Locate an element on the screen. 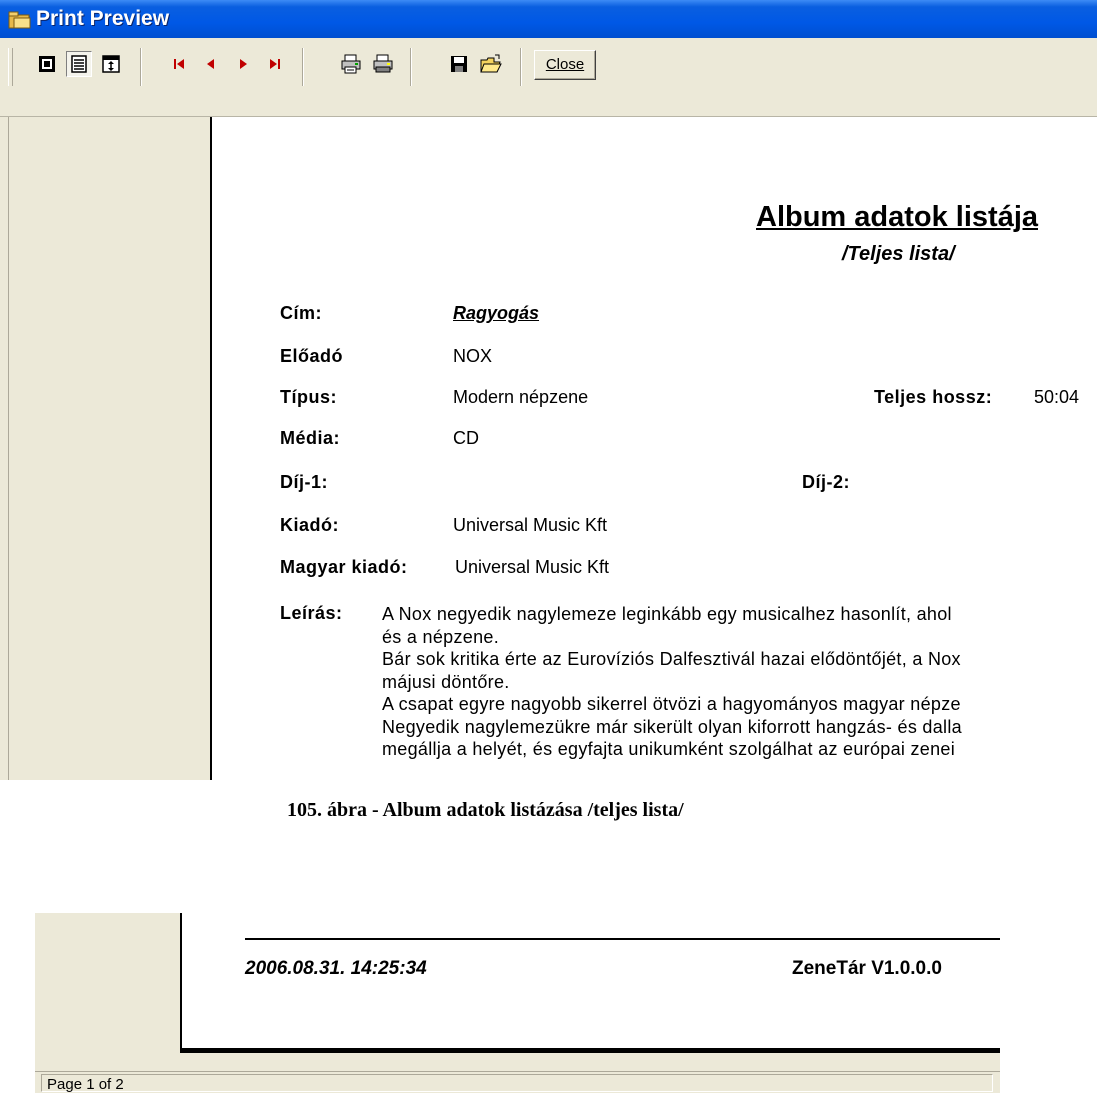  title-bar: Print Preview is located at coordinates (548, 19).